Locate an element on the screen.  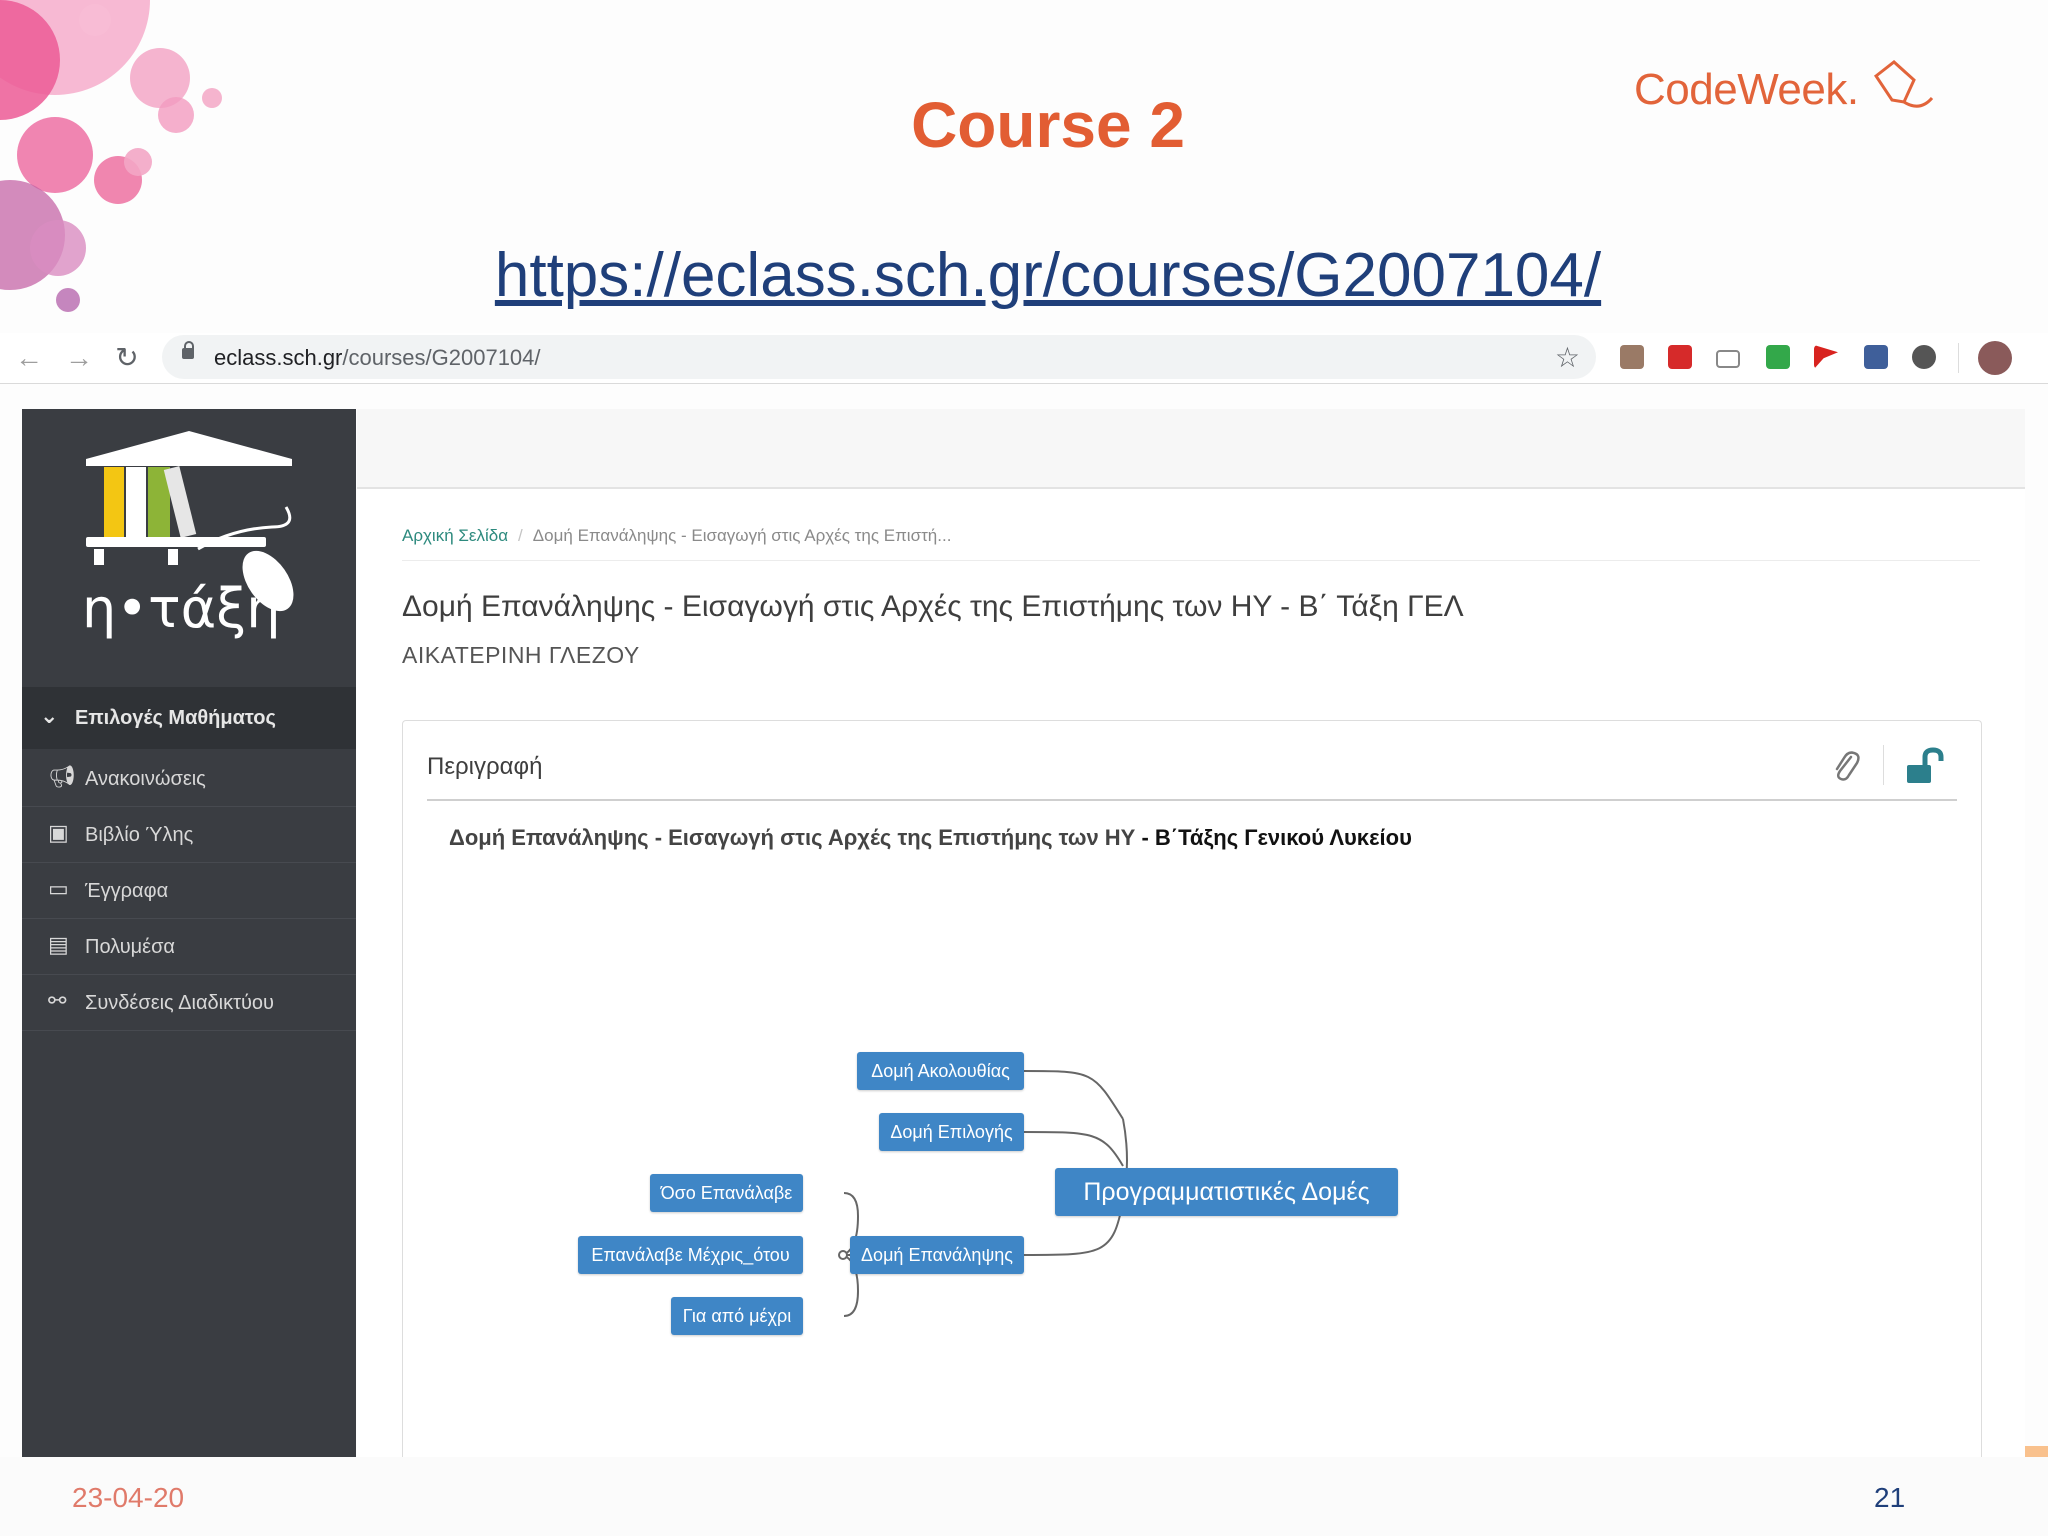
mindmap-root-node: Προγραμματιστικές Δομές is located at coordinates (1226, 1192).